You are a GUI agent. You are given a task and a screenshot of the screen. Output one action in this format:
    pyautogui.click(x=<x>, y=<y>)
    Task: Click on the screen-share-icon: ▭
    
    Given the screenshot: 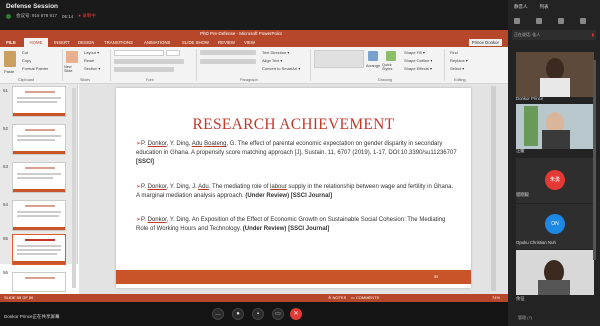 What is the action you would take?
    pyautogui.click(x=278, y=314)
    